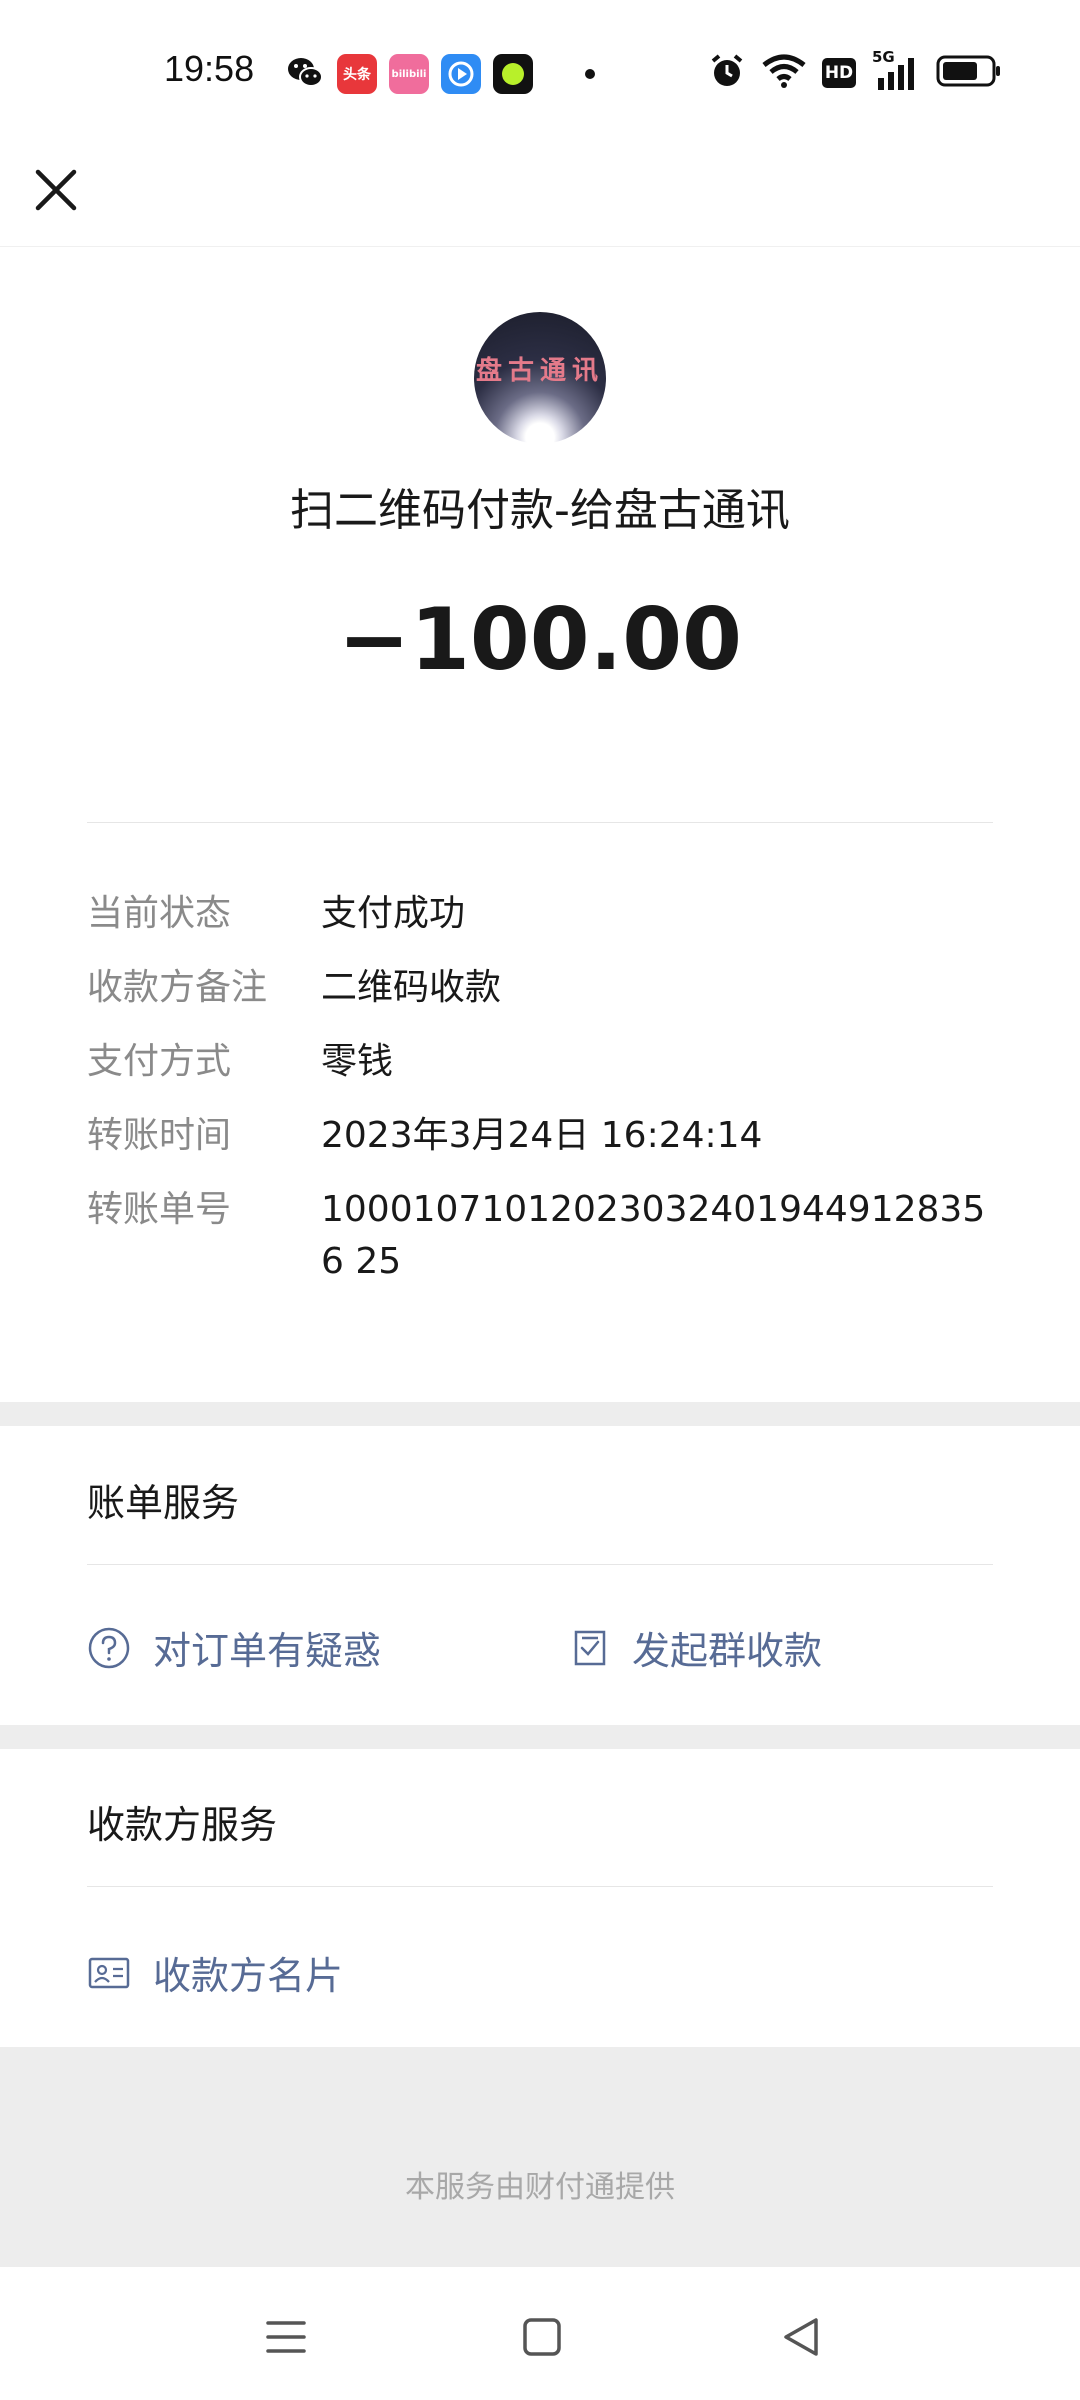 This screenshot has width=1080, height=2400. Describe the element at coordinates (267, 1651) in the screenshot. I see `order-question-label: 对订单有疑惑` at that location.